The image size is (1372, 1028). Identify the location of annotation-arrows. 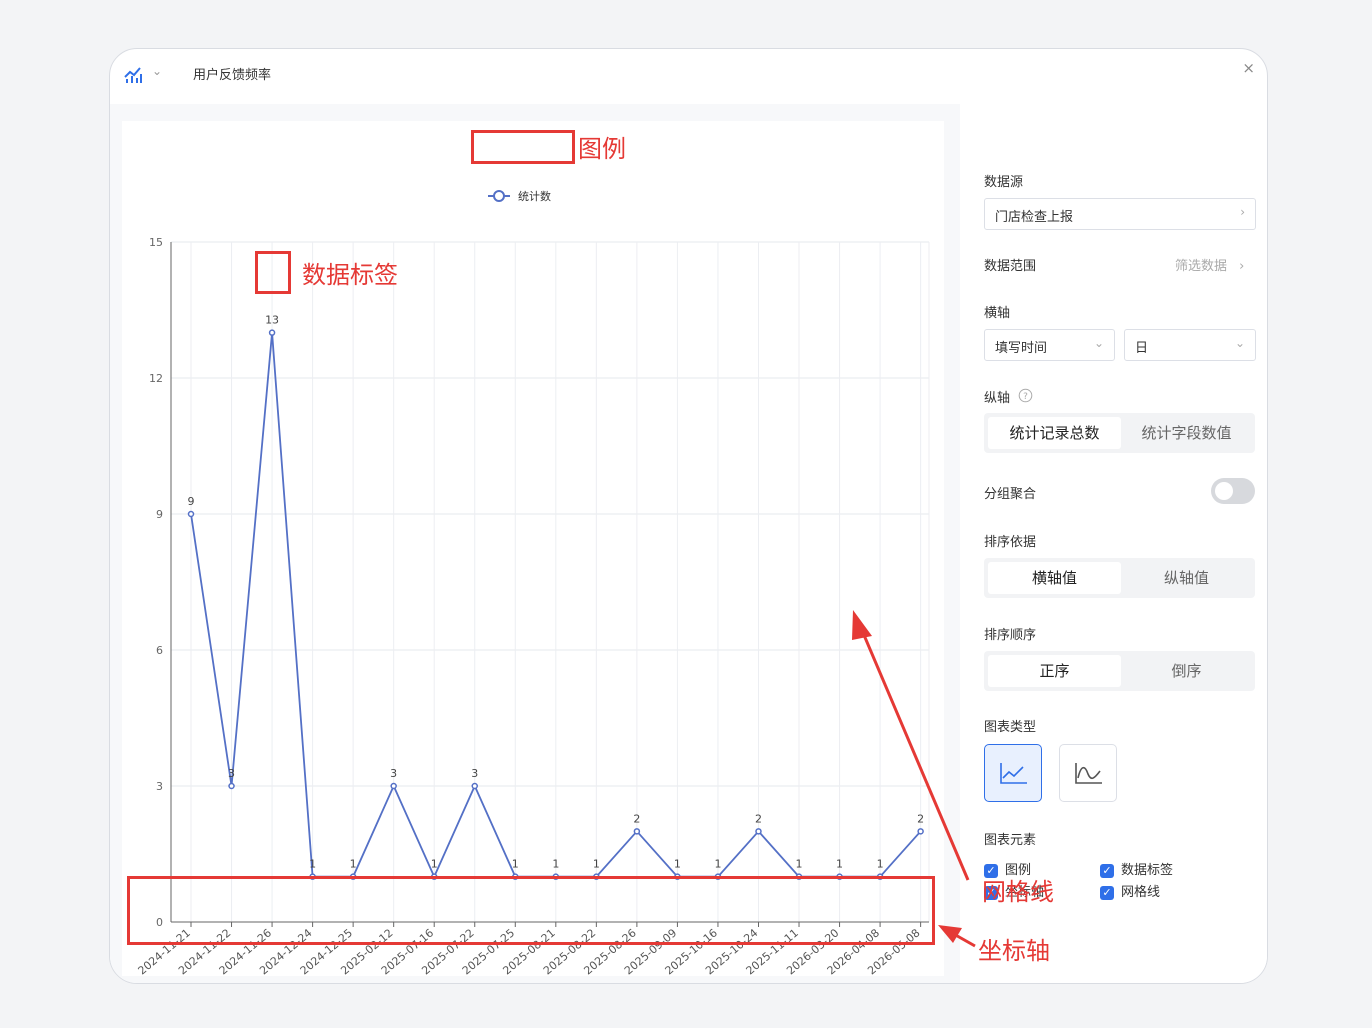
(914, 779).